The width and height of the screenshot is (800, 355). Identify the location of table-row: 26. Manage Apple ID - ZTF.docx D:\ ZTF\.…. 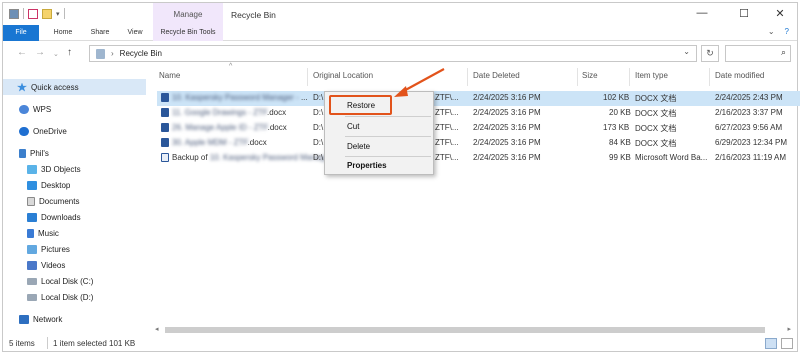
(478, 128).